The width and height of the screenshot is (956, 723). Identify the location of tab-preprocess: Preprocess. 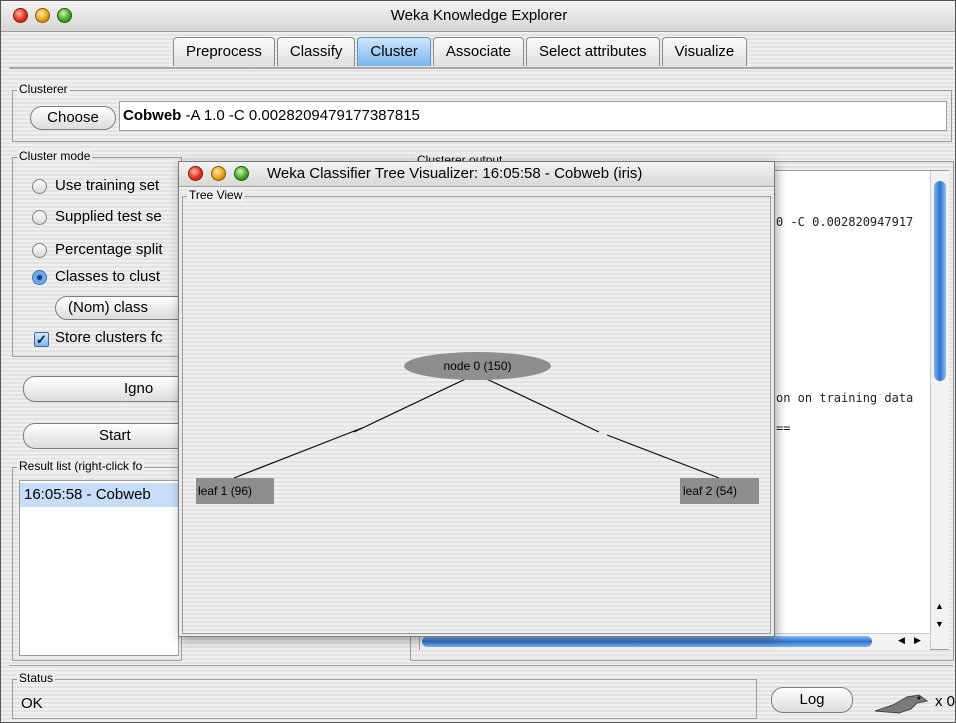
(224, 51).